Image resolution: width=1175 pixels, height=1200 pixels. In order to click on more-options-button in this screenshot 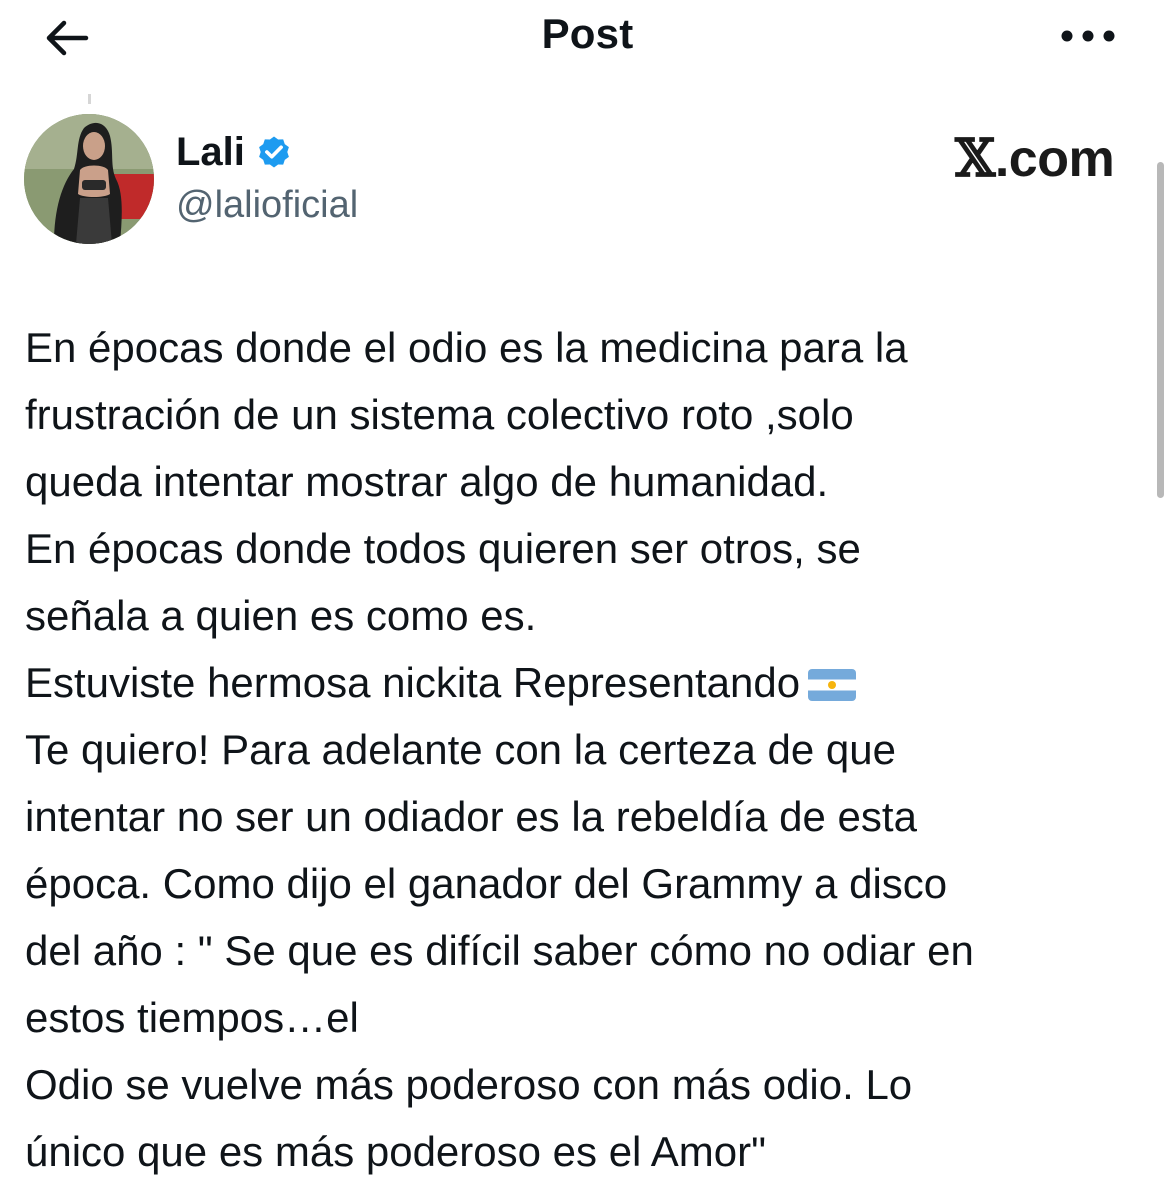, I will do `click(1088, 36)`.